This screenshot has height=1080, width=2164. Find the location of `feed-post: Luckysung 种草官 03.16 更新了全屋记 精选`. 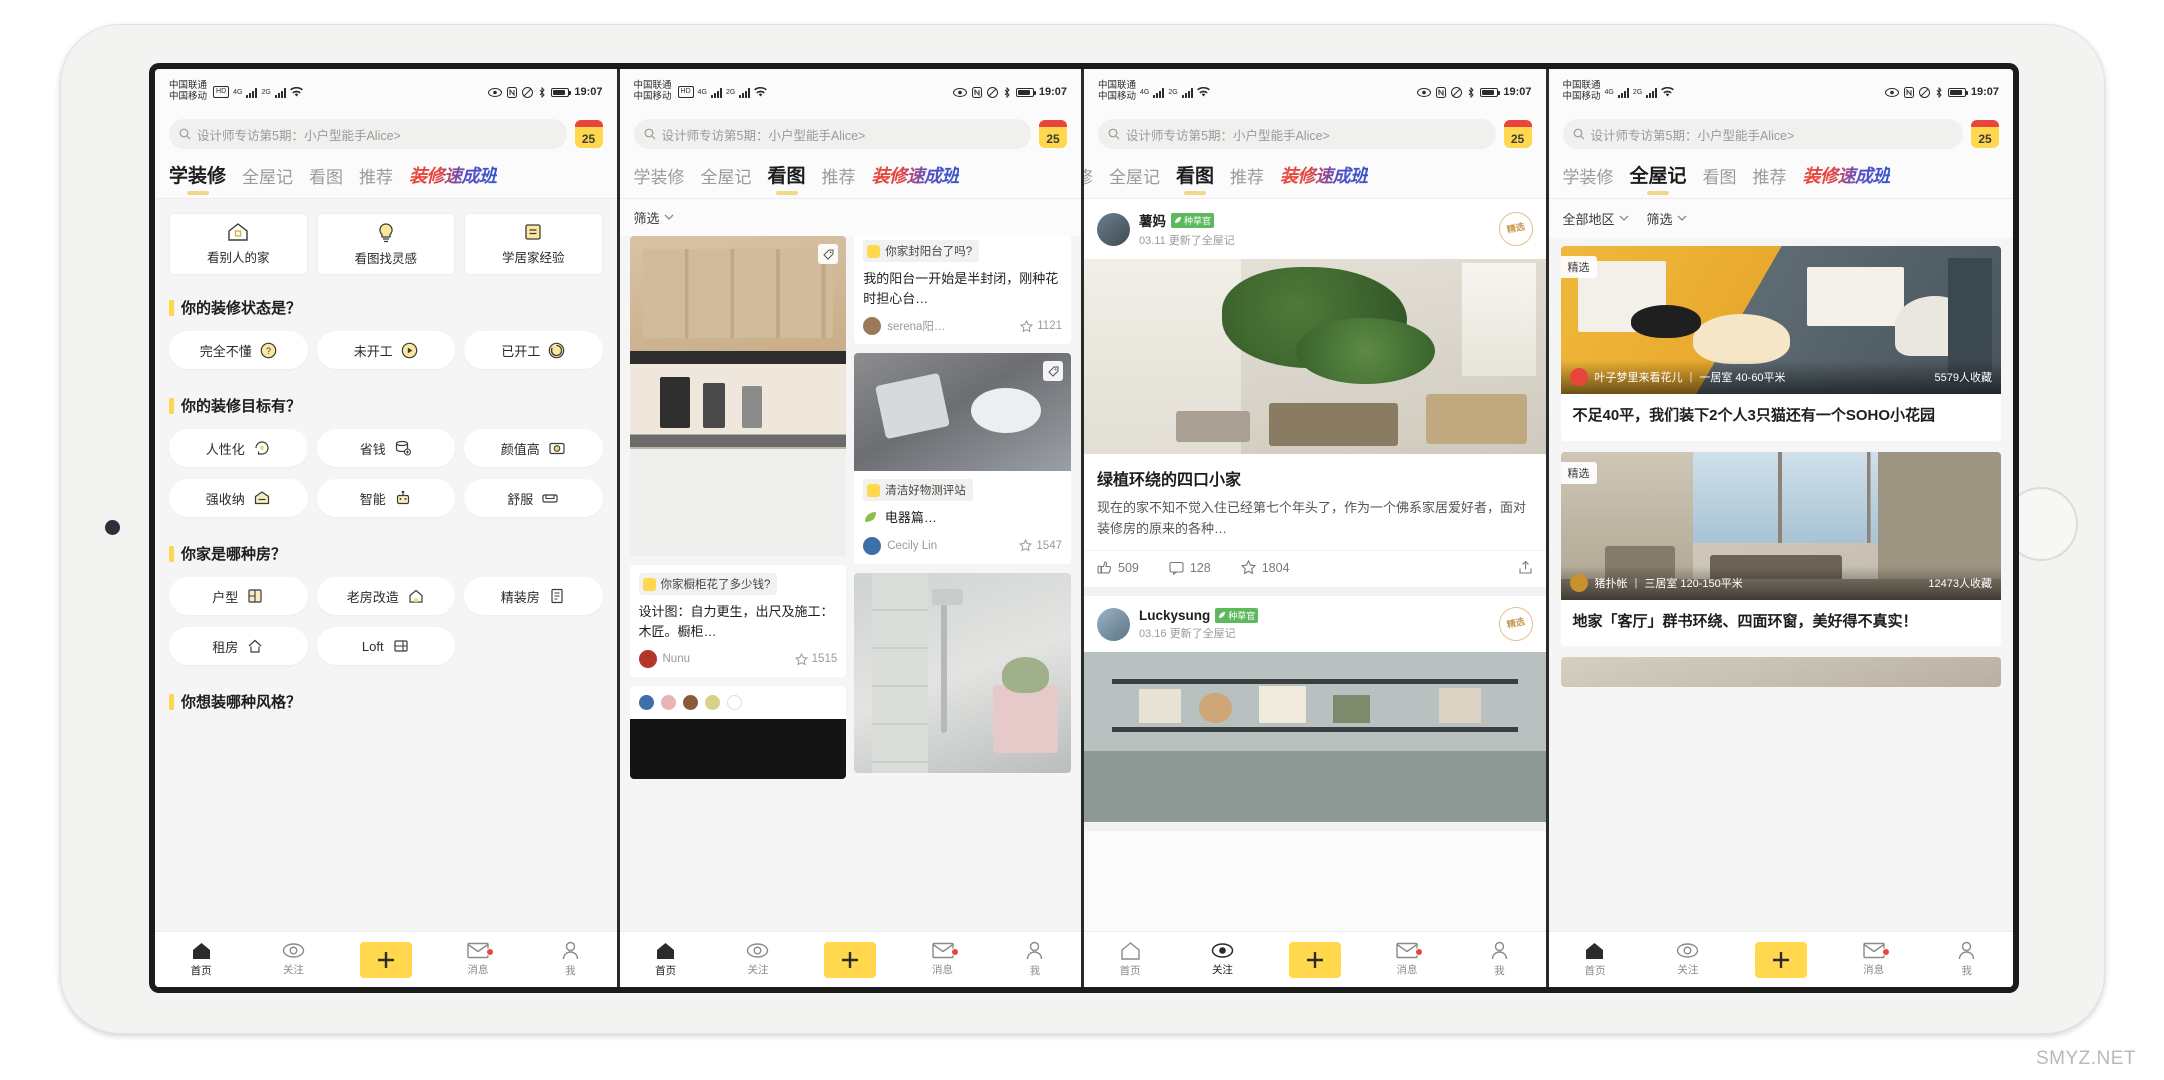

feed-post: Luckysung 种草官 03.16 更新了全屋记 精选 is located at coordinates (1315, 714).